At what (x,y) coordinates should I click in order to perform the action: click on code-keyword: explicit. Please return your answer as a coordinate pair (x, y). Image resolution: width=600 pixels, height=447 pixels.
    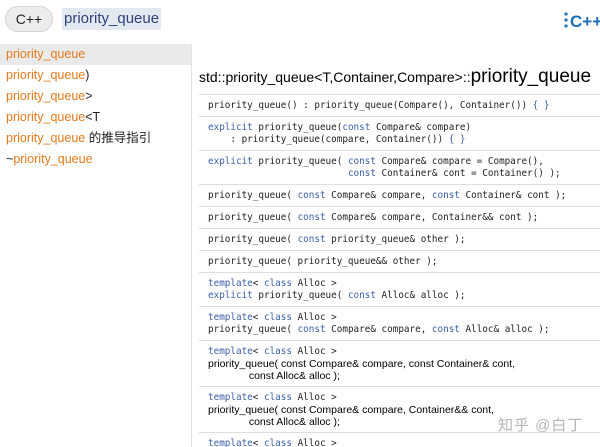
    Looking at the image, I should click on (230, 127).